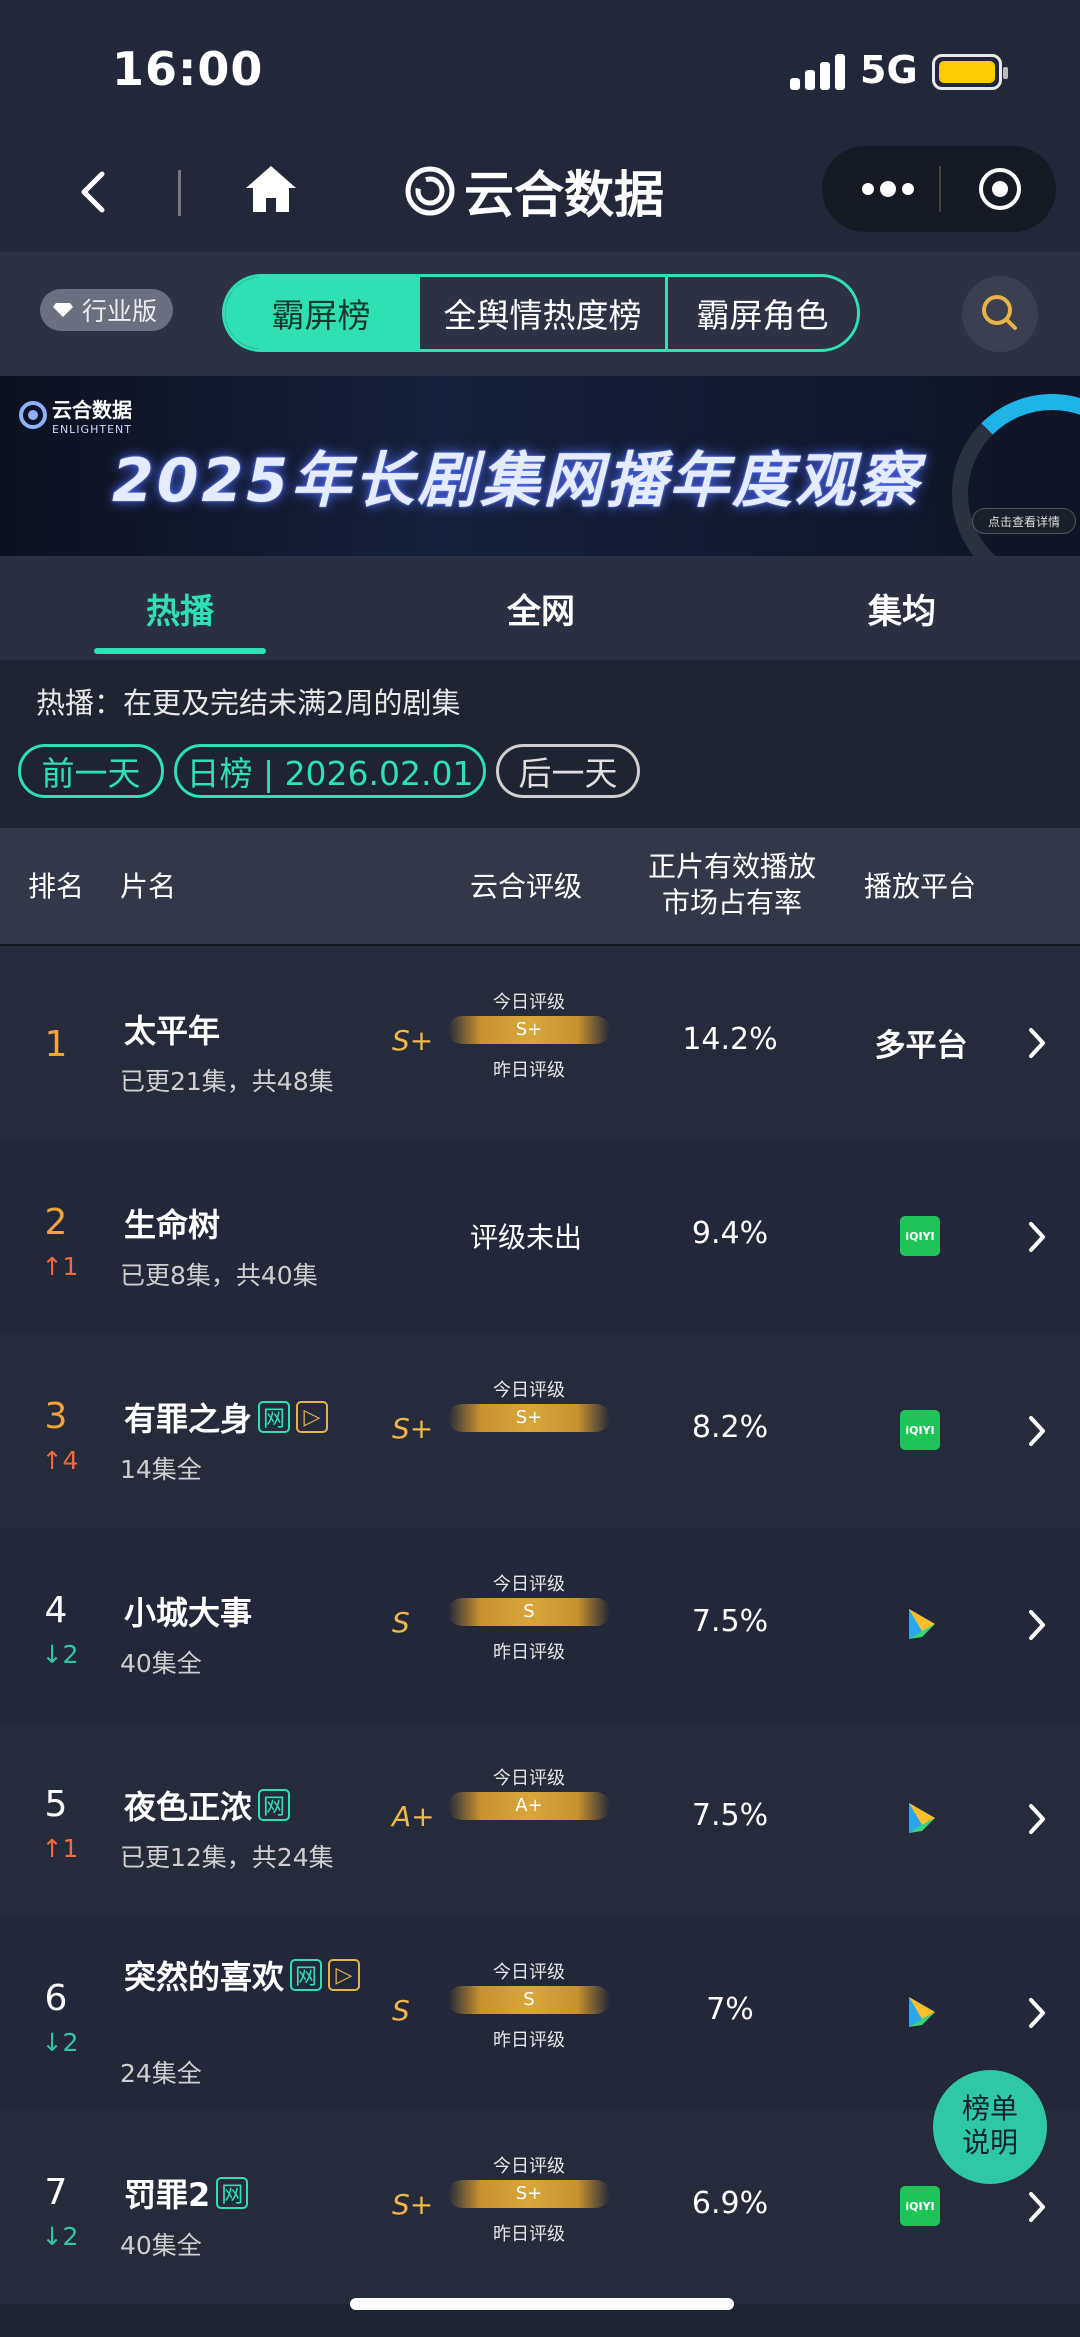 This screenshot has width=1080, height=2337. Describe the element at coordinates (227, 1857) in the screenshot. I see `episode-status: 已更12集，共24集` at that location.